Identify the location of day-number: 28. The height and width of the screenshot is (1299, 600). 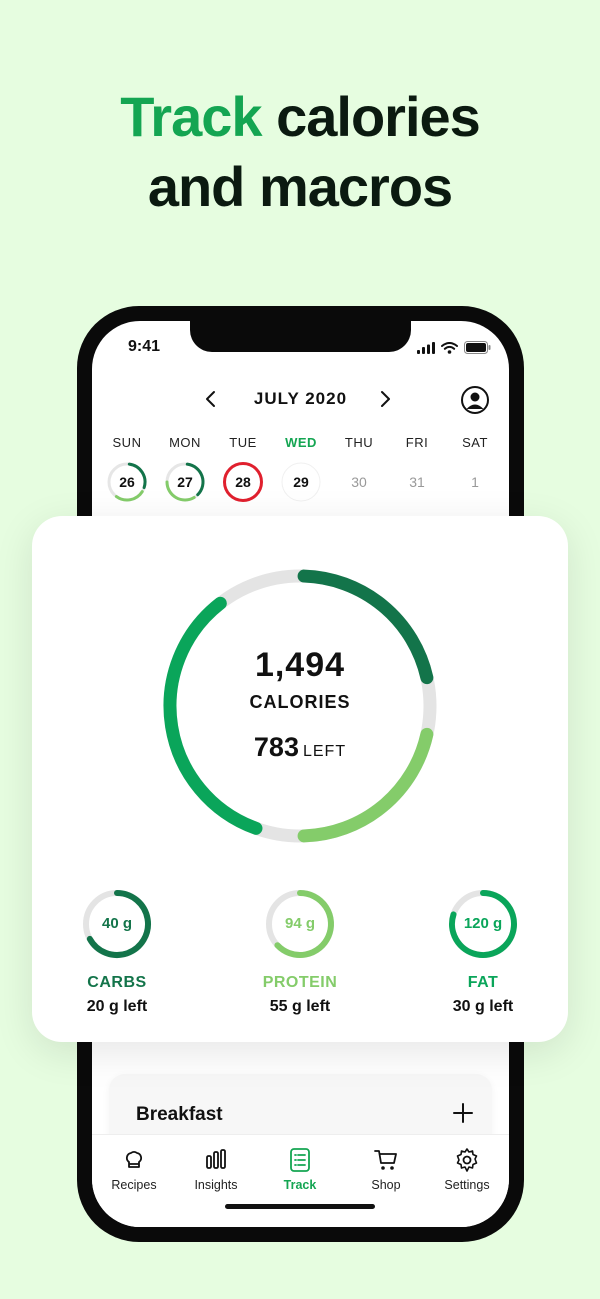
(243, 482).